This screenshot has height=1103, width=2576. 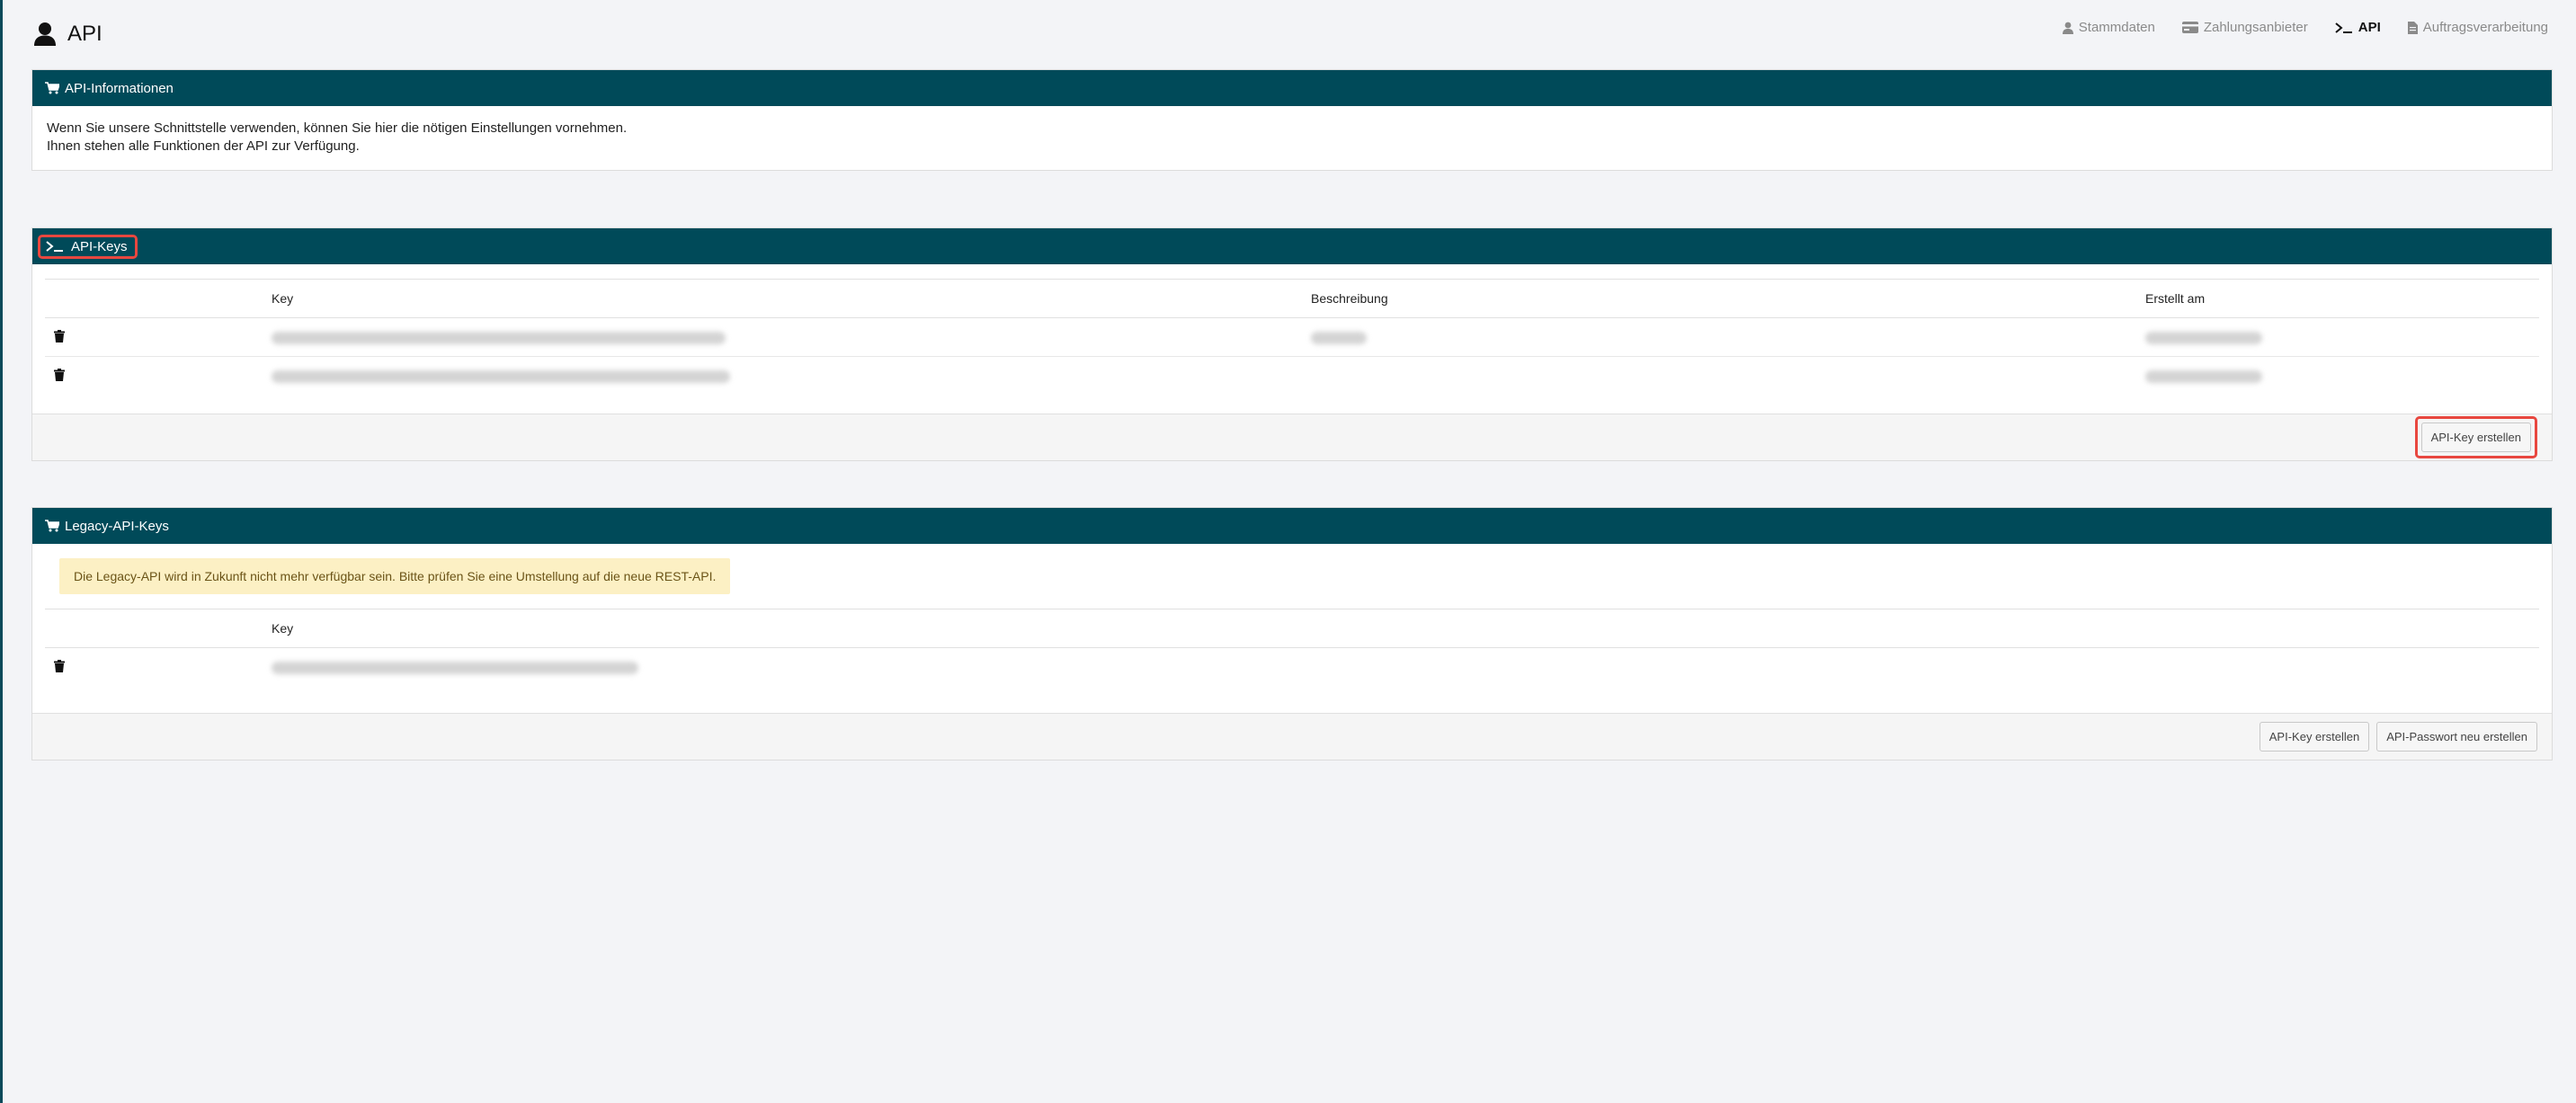 I want to click on api-keys-title-highlight: API-Keys, so click(x=88, y=246).